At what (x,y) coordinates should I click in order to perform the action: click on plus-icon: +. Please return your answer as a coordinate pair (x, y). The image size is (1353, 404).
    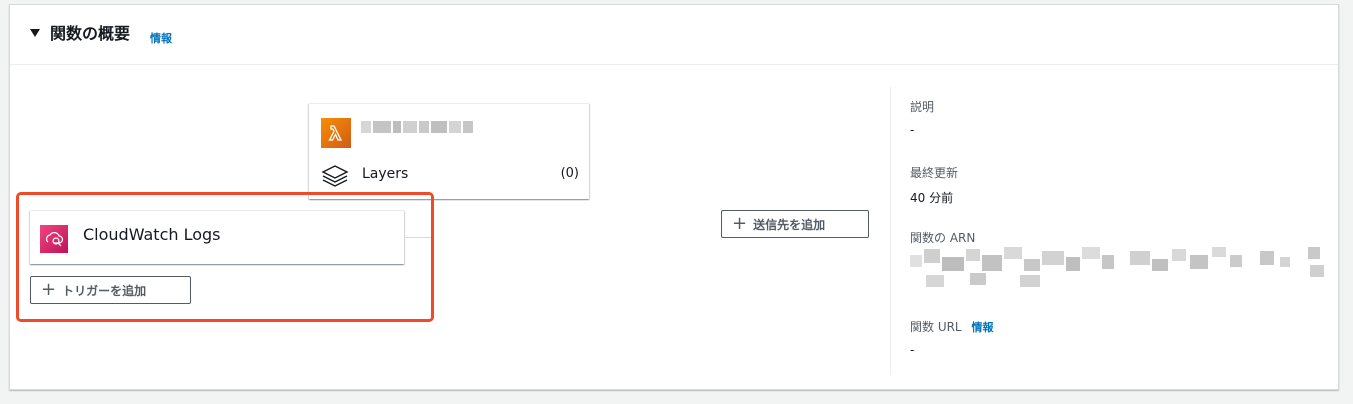
    Looking at the image, I should click on (740, 223).